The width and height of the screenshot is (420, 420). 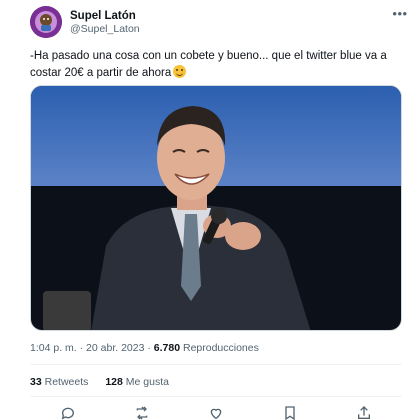 What do you see at coordinates (105, 29) in the screenshot?
I see `author-handle: @Supel_Laton` at bounding box center [105, 29].